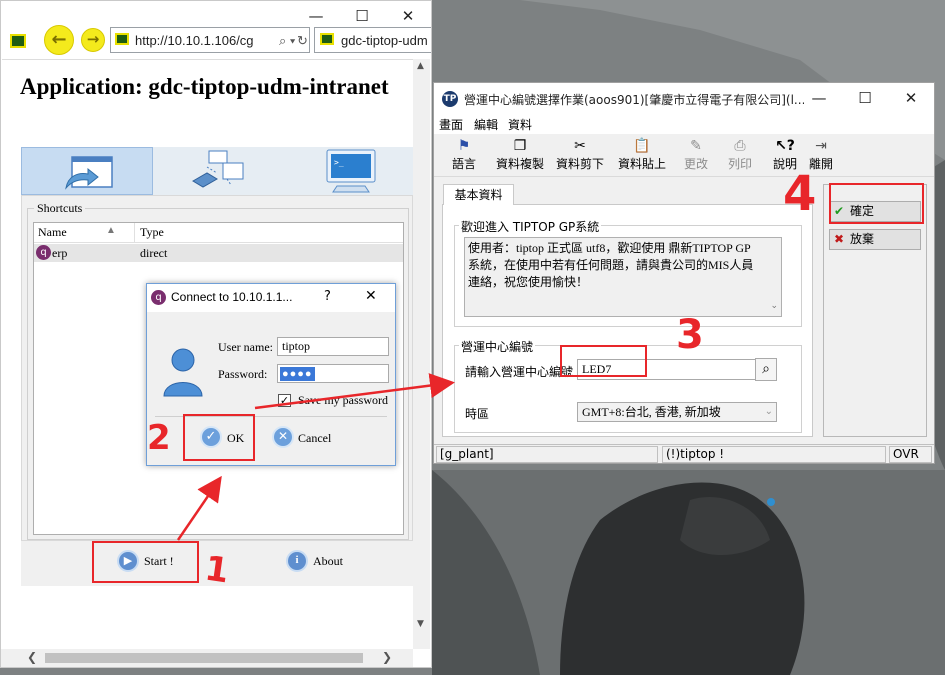 The width and height of the screenshot is (945, 675). I want to click on arrow-start-to-ok, so click(199, 508).